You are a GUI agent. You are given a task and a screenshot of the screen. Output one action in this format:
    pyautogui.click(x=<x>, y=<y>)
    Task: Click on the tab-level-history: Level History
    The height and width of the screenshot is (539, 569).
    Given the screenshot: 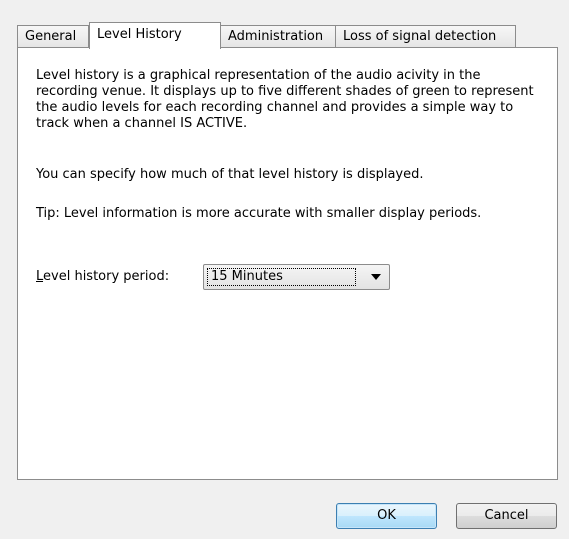 What is the action you would take?
    pyautogui.click(x=155, y=35)
    